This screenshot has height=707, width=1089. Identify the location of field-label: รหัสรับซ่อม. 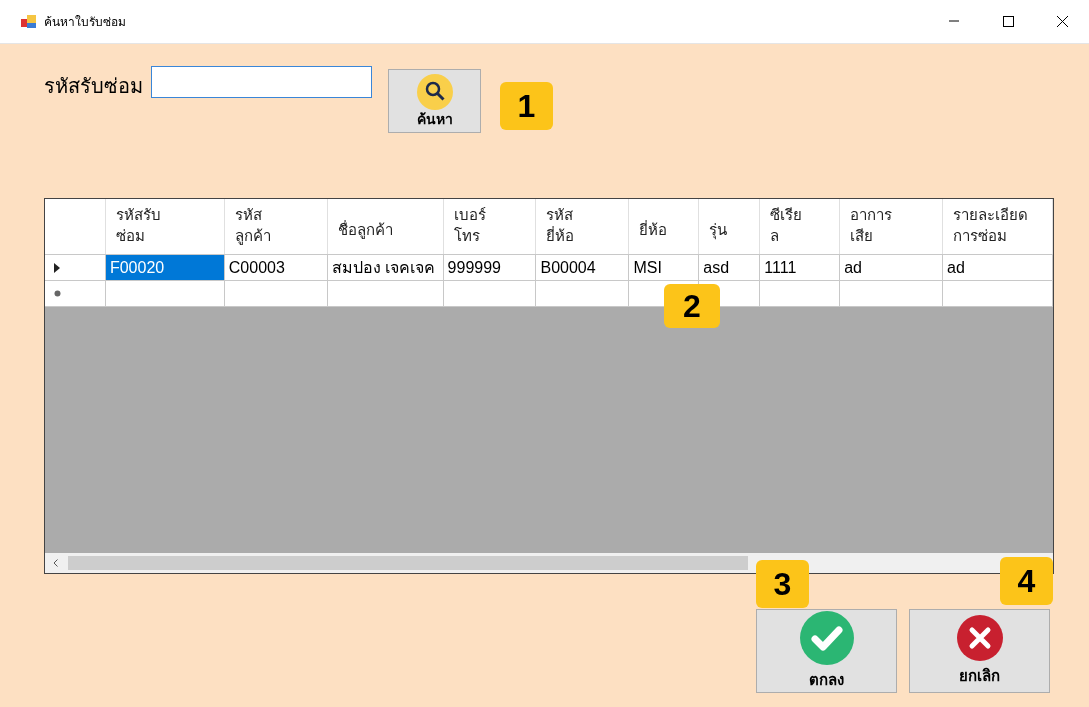
(93, 86).